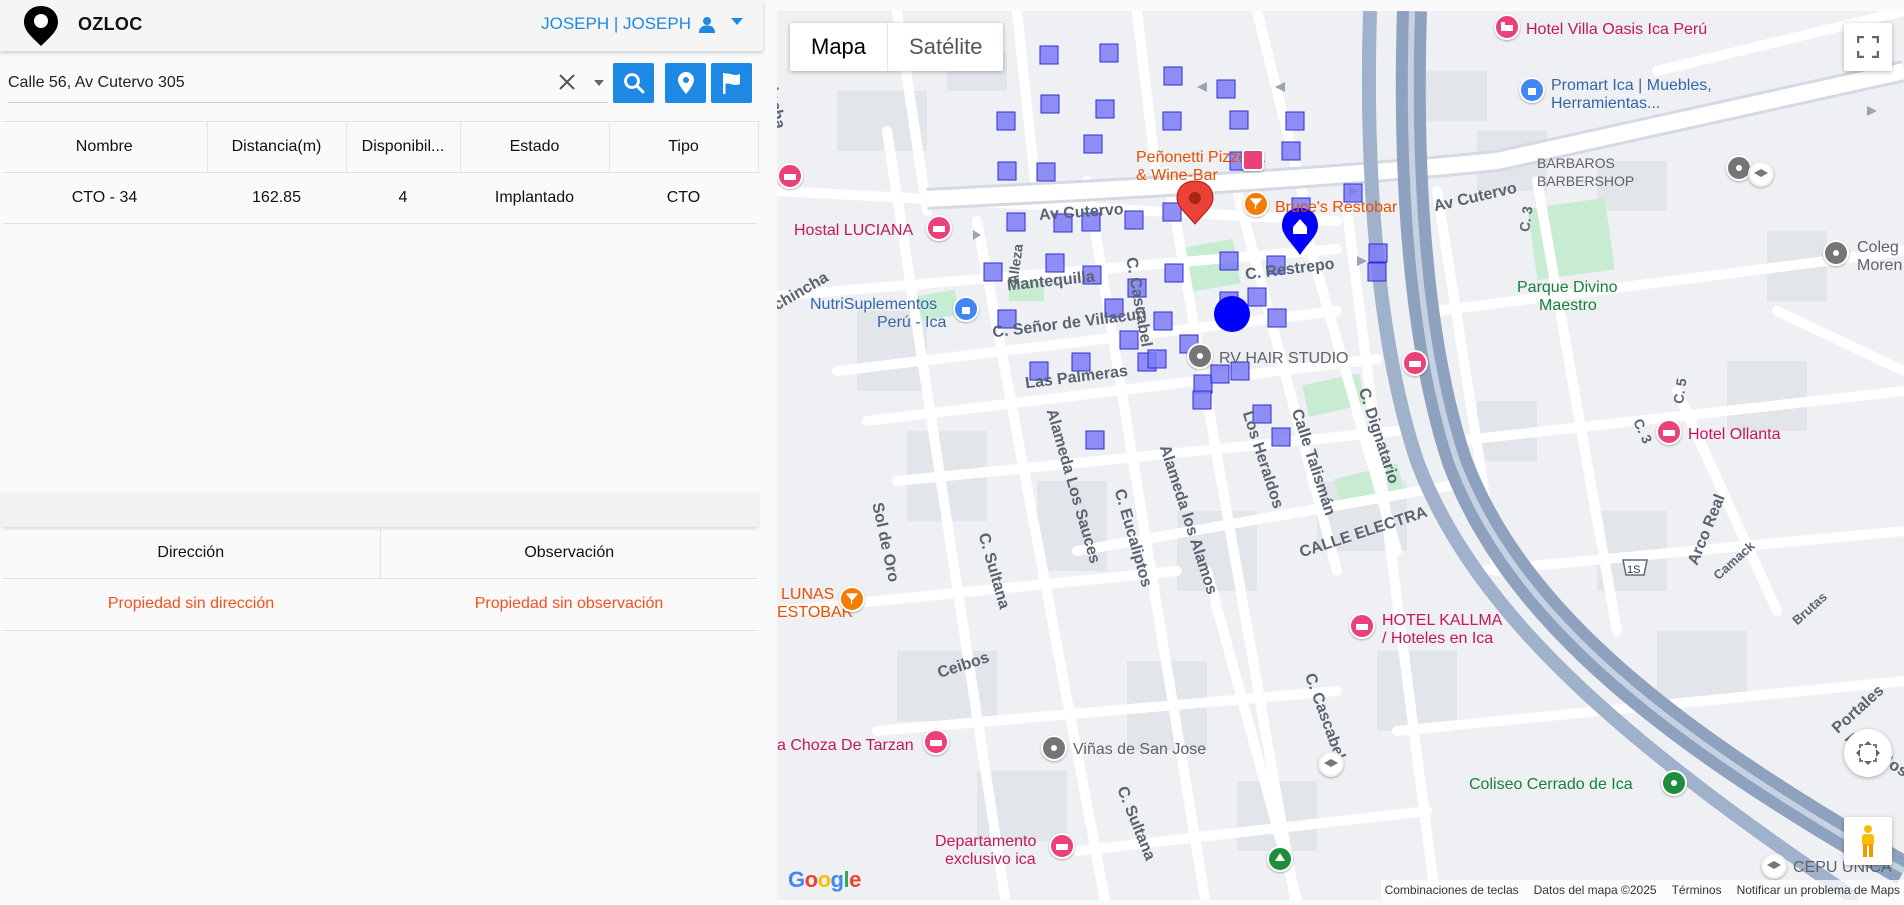  Describe the element at coordinates (1336, 208) in the screenshot. I see `poi-label: Bruce's Restobar` at that location.